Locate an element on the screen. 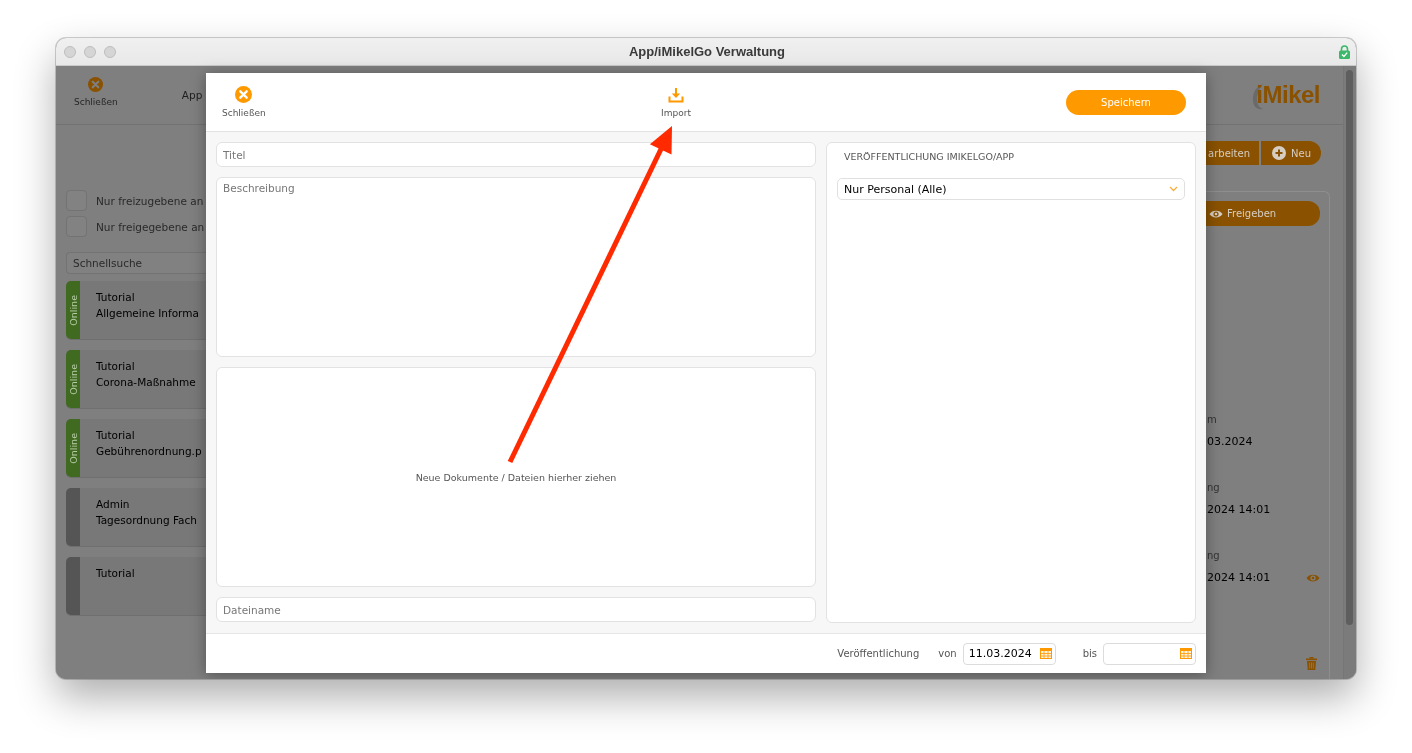 The width and height of the screenshot is (1412, 753). date-to-field is located at coordinates (1149, 653).